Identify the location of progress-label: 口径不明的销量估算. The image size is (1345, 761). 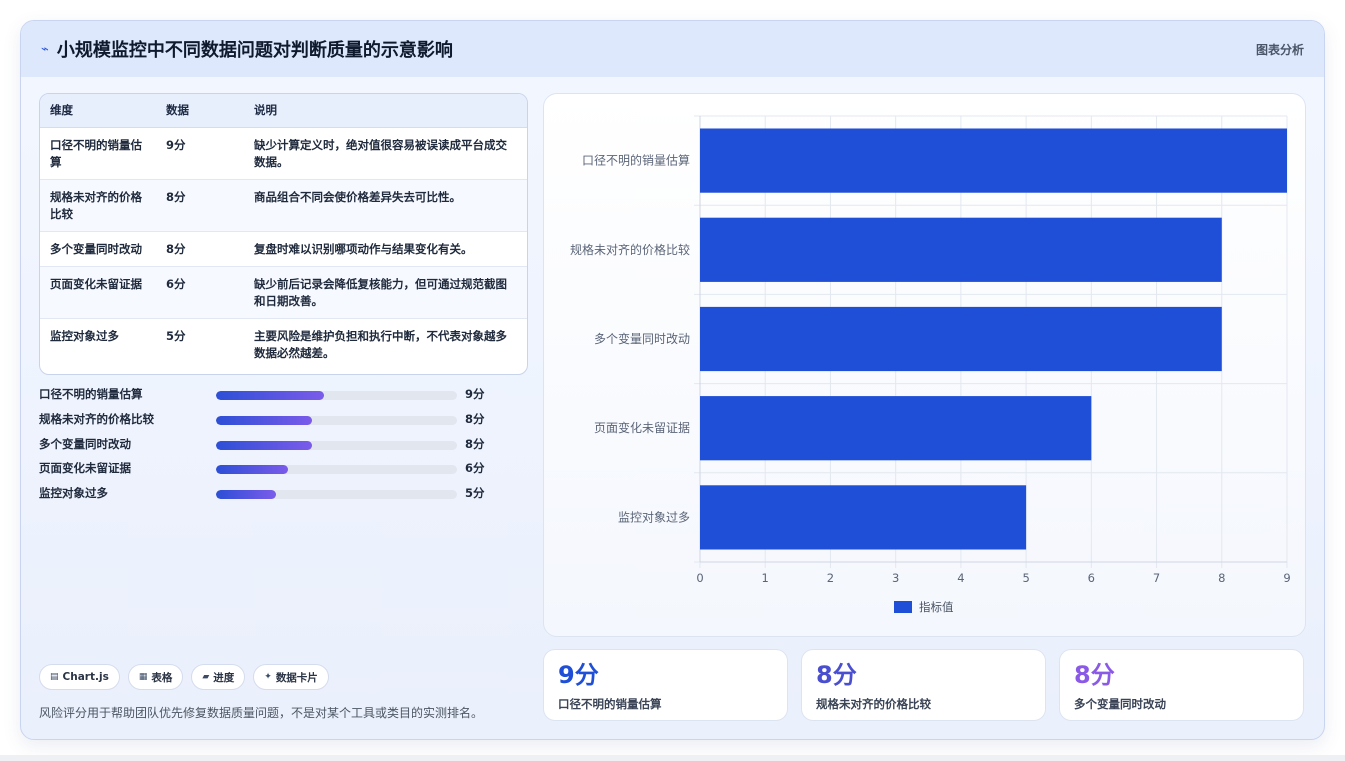
(91, 394).